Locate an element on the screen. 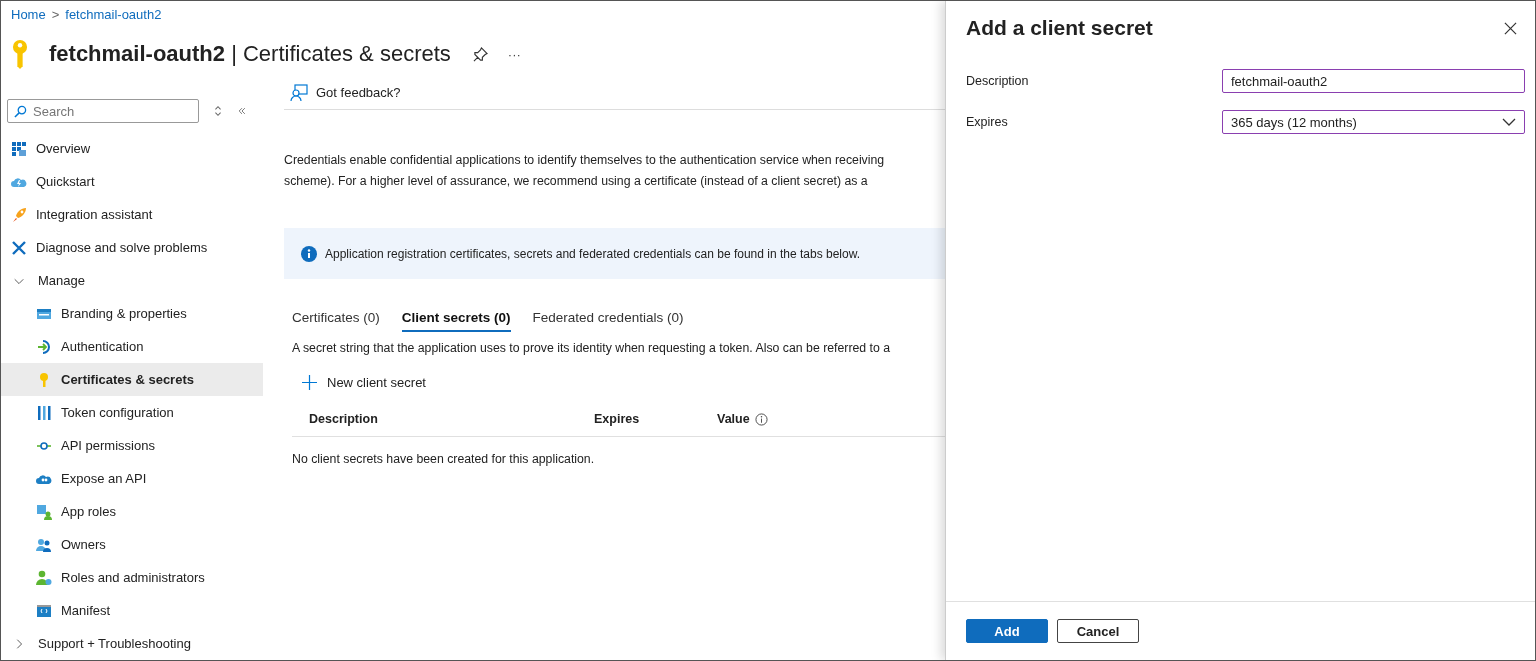 Image resolution: width=1536 pixels, height=661 pixels. nav-item: API permissions is located at coordinates (132, 445).